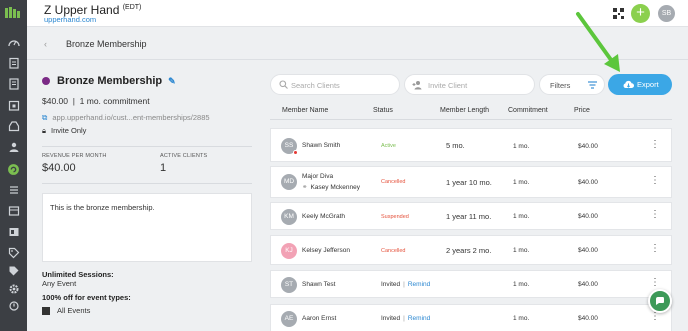 The image size is (688, 331). I want to click on search-clients-input: Search Clients, so click(335, 84).